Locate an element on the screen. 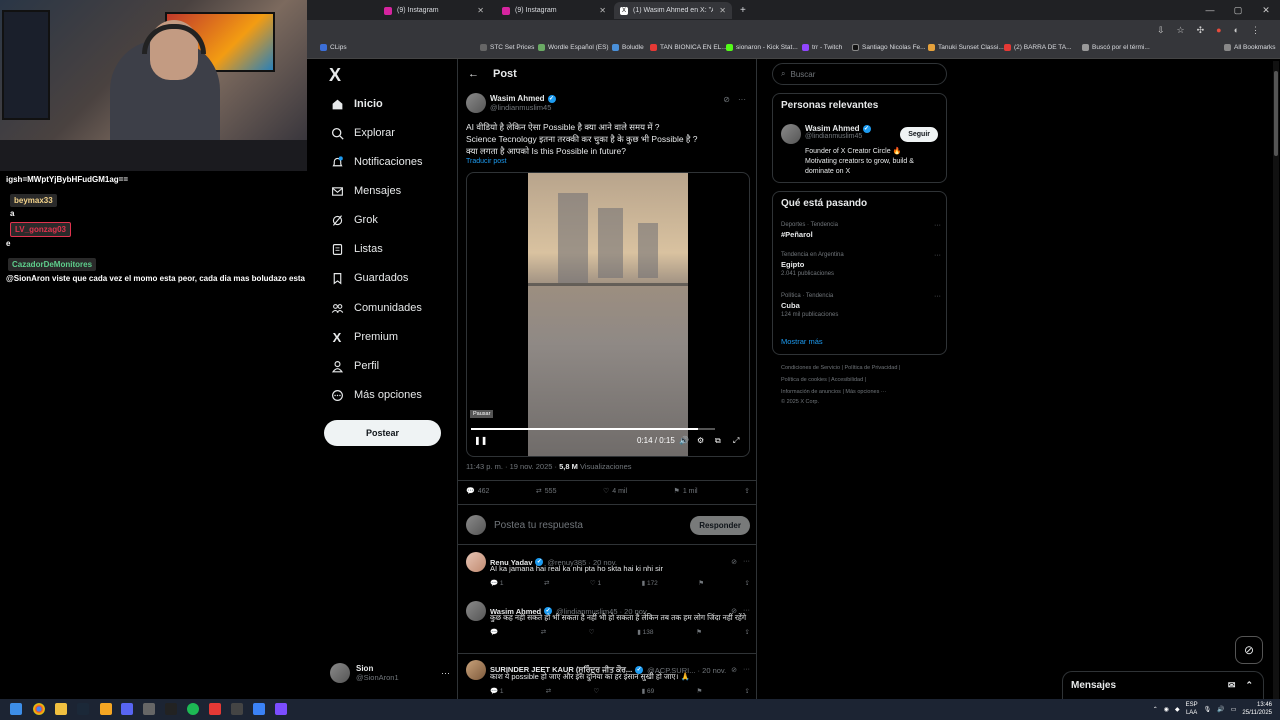 The image size is (1280, 720). search-input: ⌕ Buscar is located at coordinates (859, 74).